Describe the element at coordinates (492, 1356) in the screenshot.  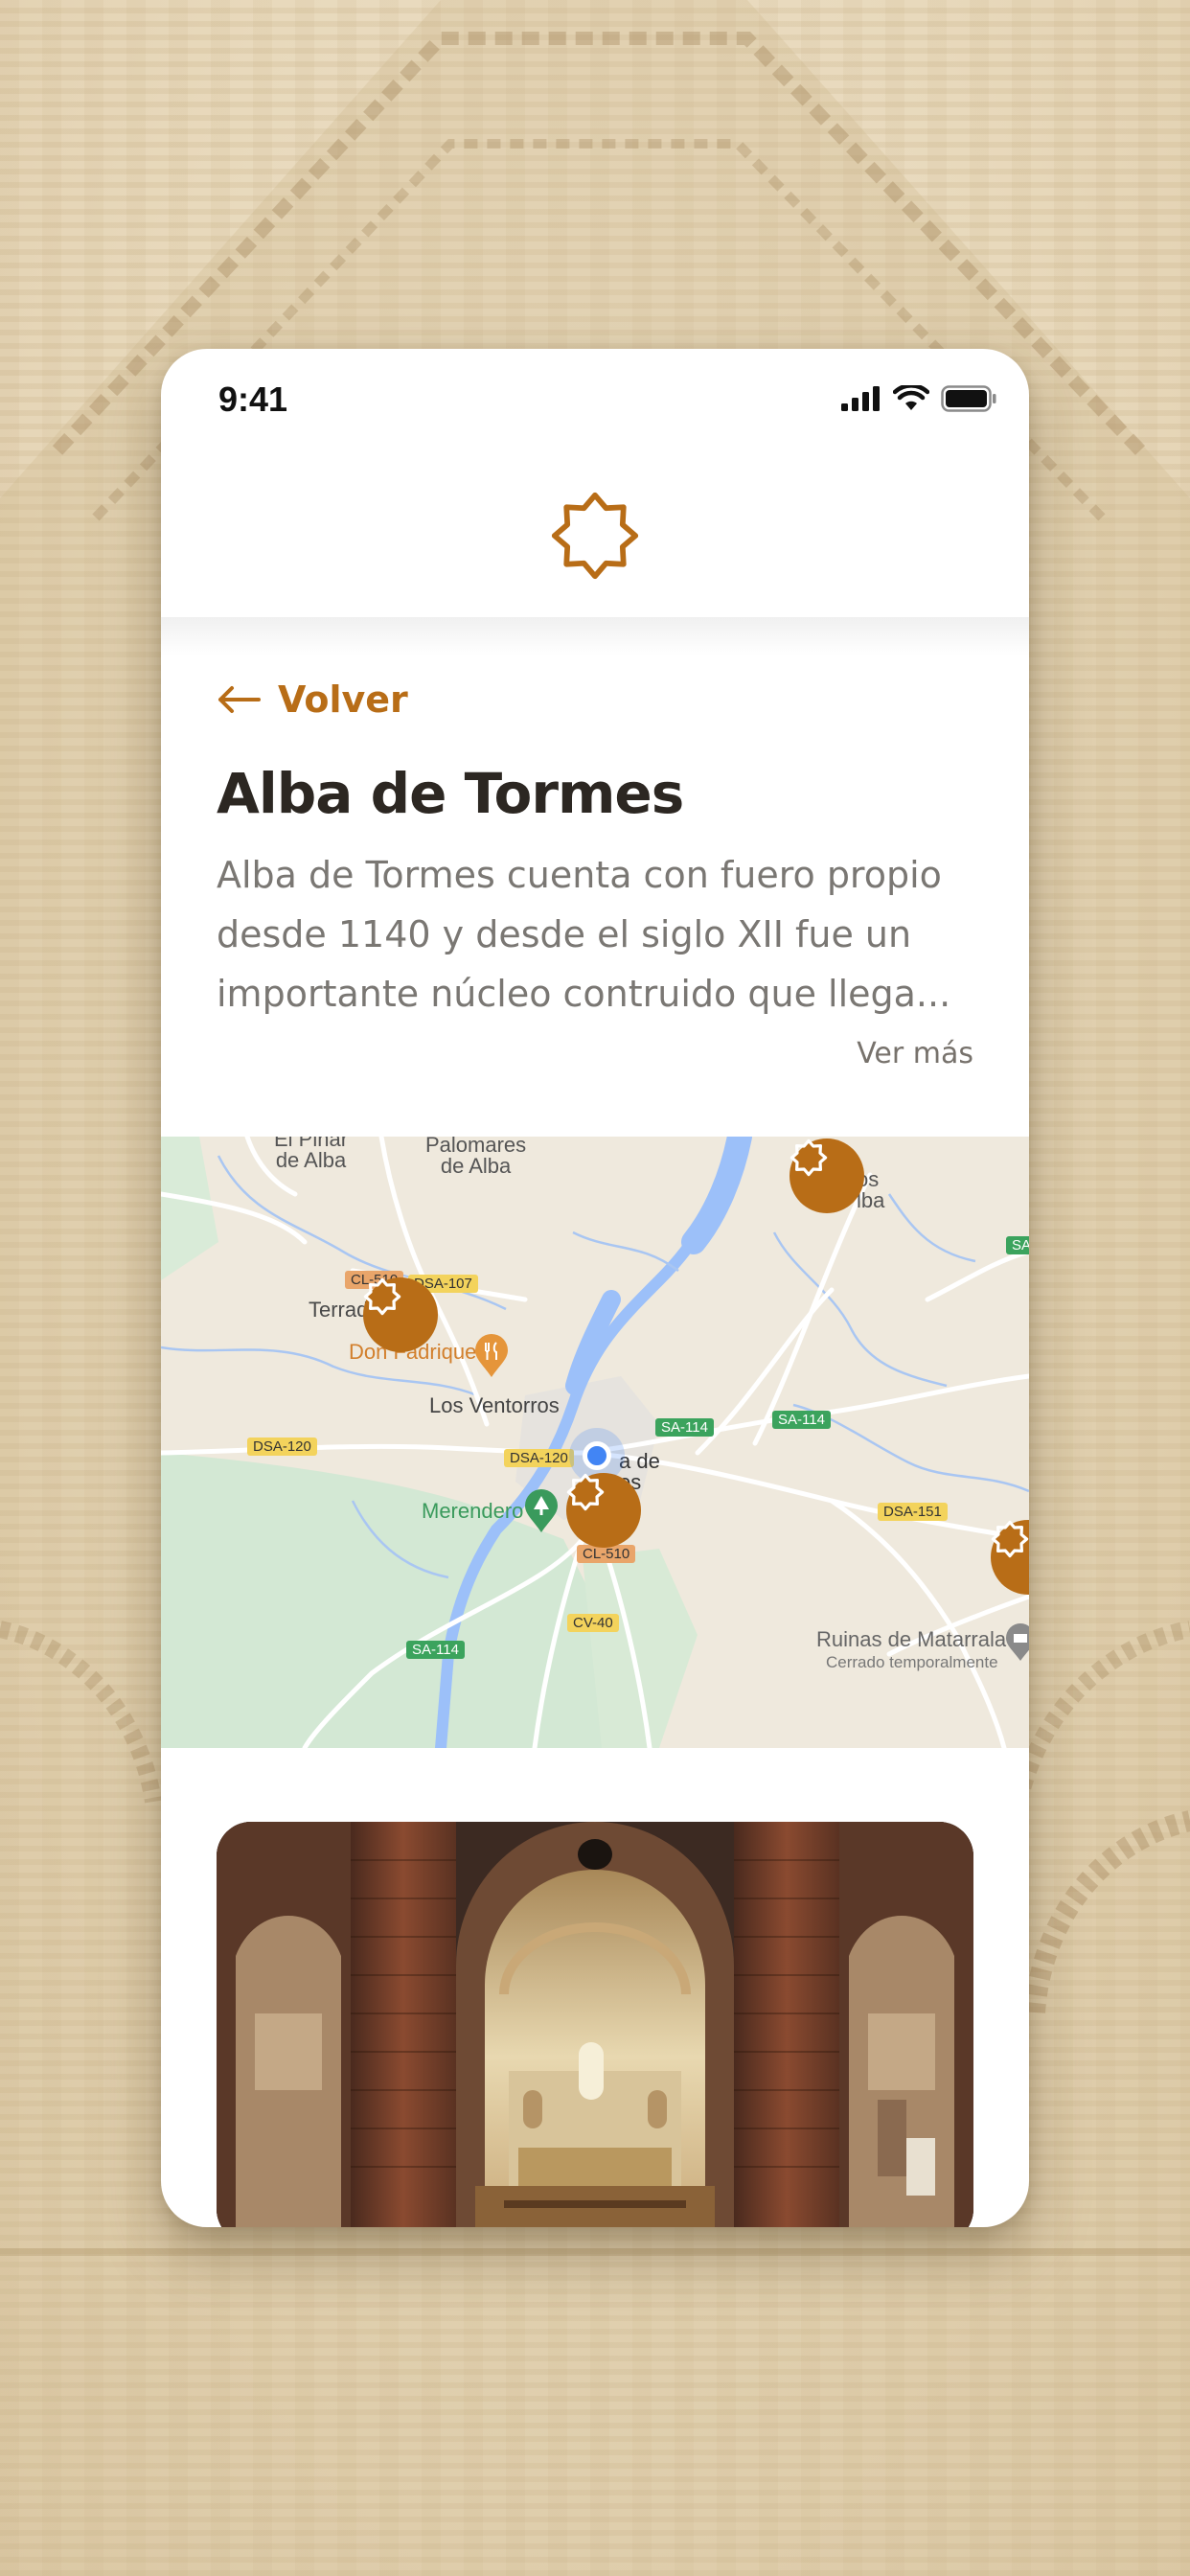
I see `restaurant-pin-icon` at that location.